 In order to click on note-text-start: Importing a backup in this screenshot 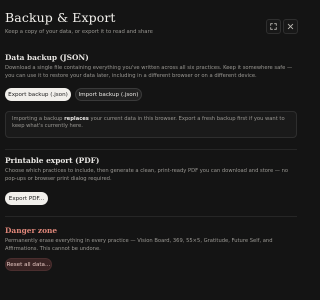, I will do `click(38, 119)`.